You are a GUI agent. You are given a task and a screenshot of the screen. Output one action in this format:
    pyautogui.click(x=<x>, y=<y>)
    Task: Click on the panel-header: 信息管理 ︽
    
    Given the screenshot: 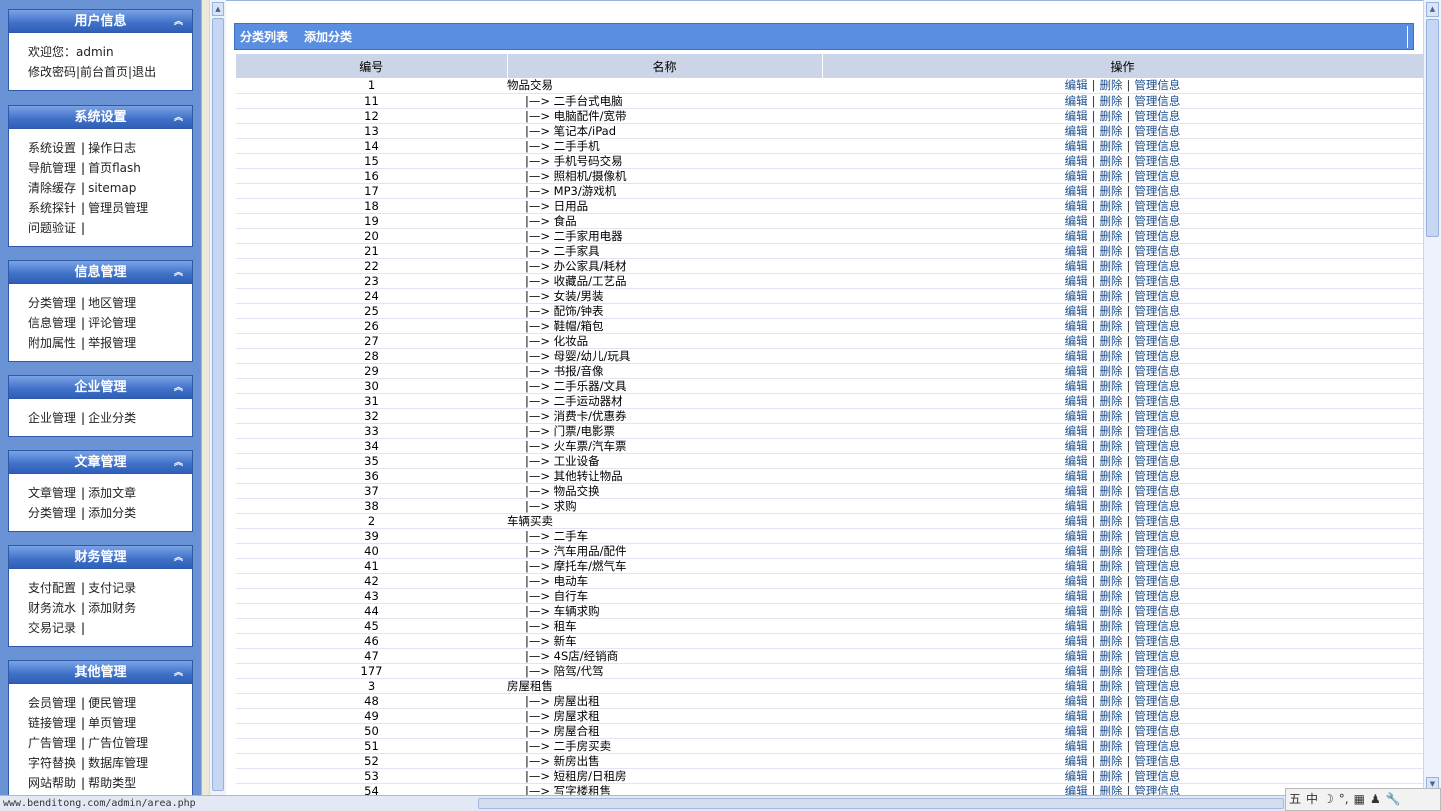 What is the action you would take?
    pyautogui.click(x=100, y=272)
    